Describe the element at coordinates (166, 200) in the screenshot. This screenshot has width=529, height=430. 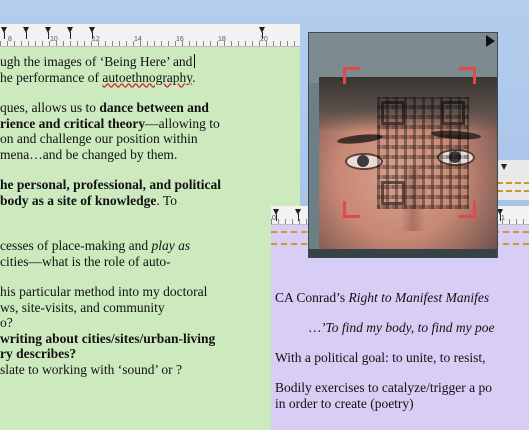
I see `text-line: . To` at that location.